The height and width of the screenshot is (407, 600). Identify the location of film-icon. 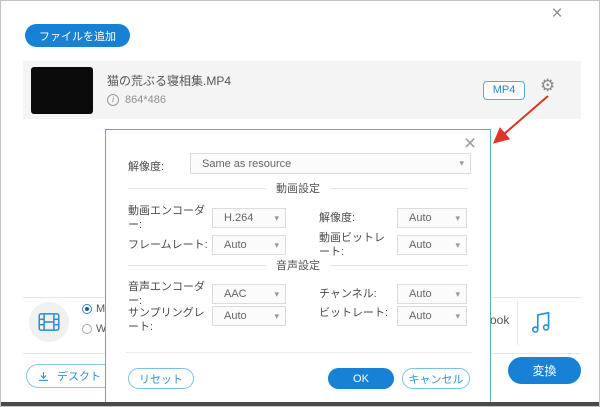
(49, 322).